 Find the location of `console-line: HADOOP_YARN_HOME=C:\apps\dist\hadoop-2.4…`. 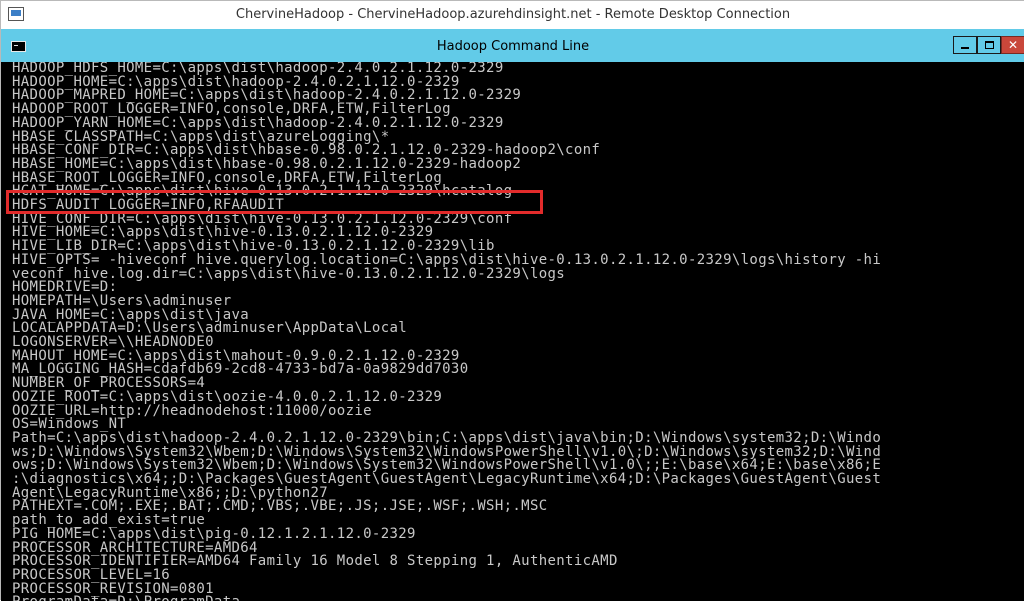

console-line: HADOOP_YARN_HOME=C:\apps\dist\hadoop-2.4… is located at coordinates (258, 123).